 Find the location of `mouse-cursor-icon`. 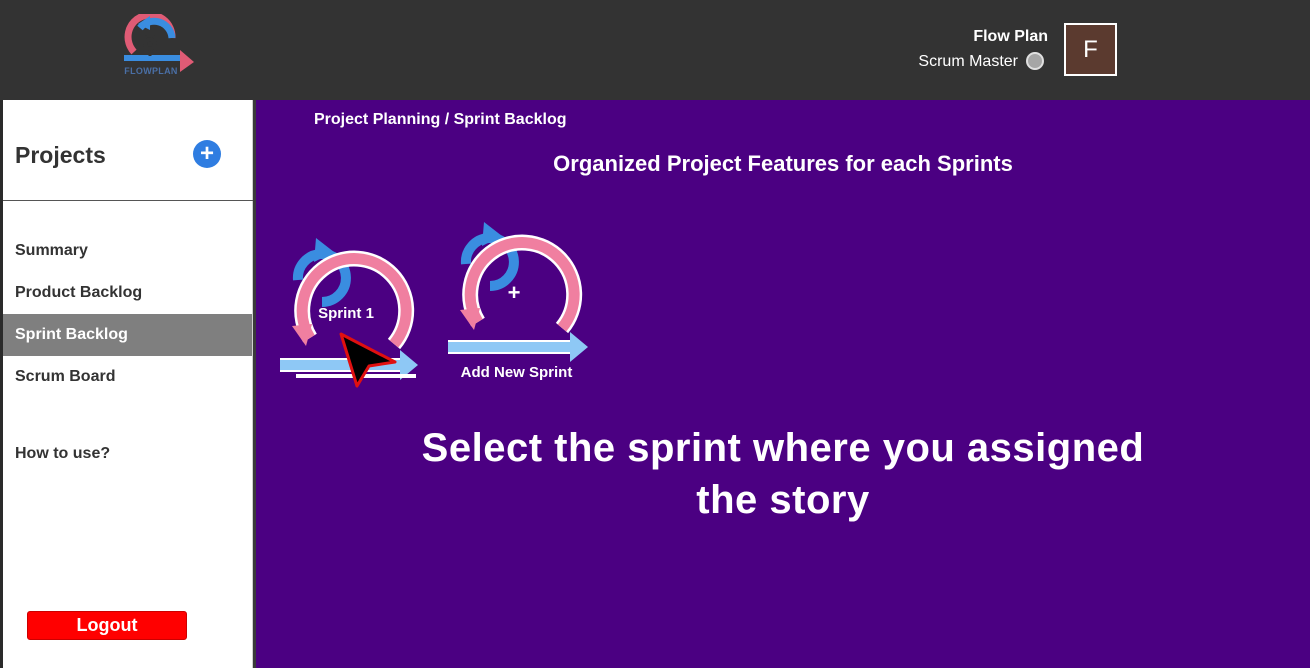

mouse-cursor-icon is located at coordinates (368, 360).